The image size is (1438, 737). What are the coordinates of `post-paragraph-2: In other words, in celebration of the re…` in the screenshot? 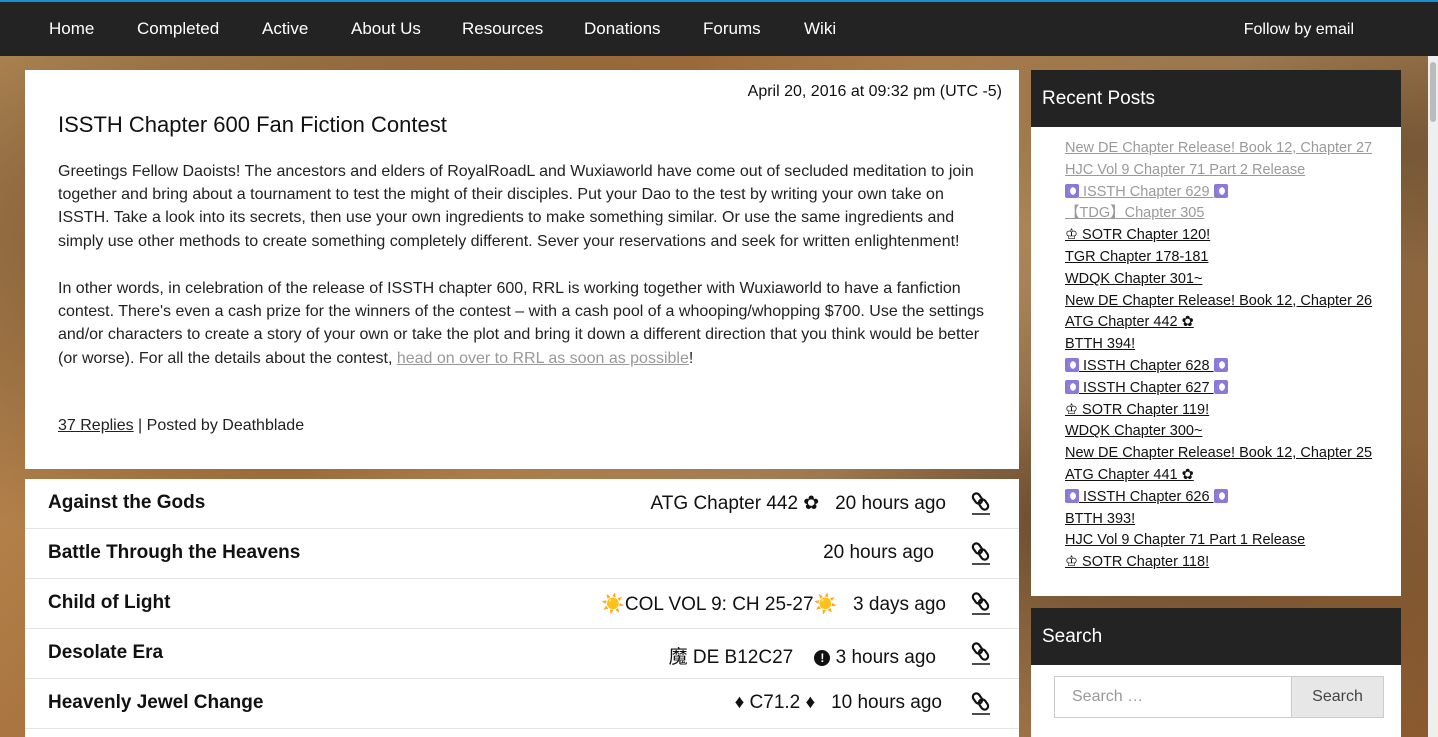 It's located at (525, 323).